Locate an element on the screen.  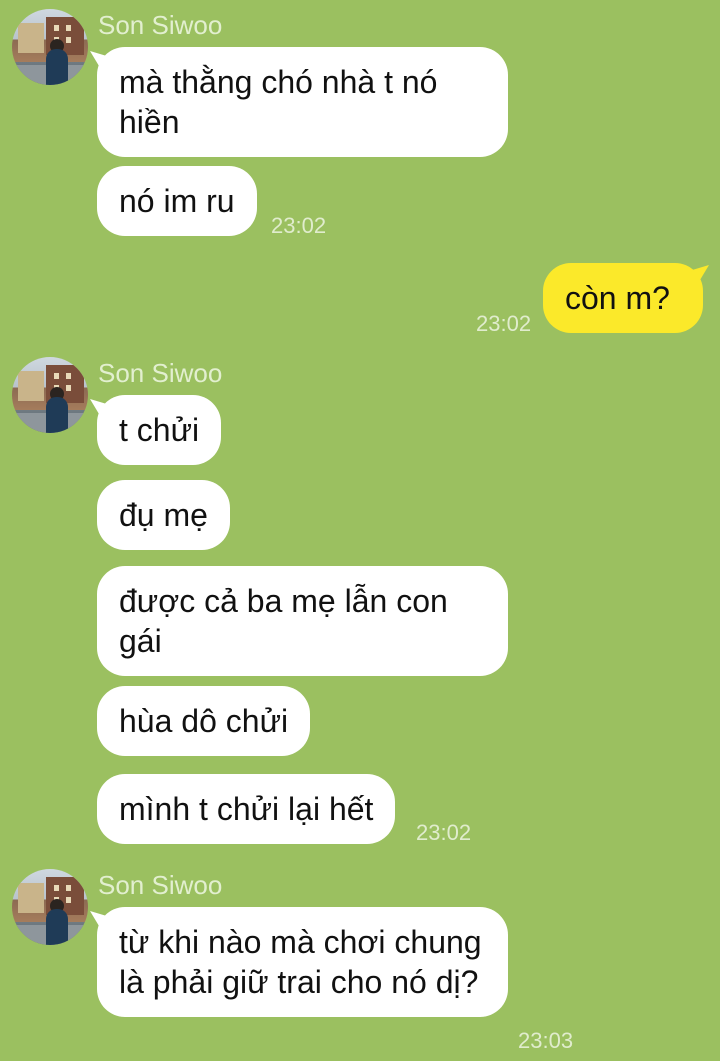
message-text: nó im ru is located at coordinates (177, 201).